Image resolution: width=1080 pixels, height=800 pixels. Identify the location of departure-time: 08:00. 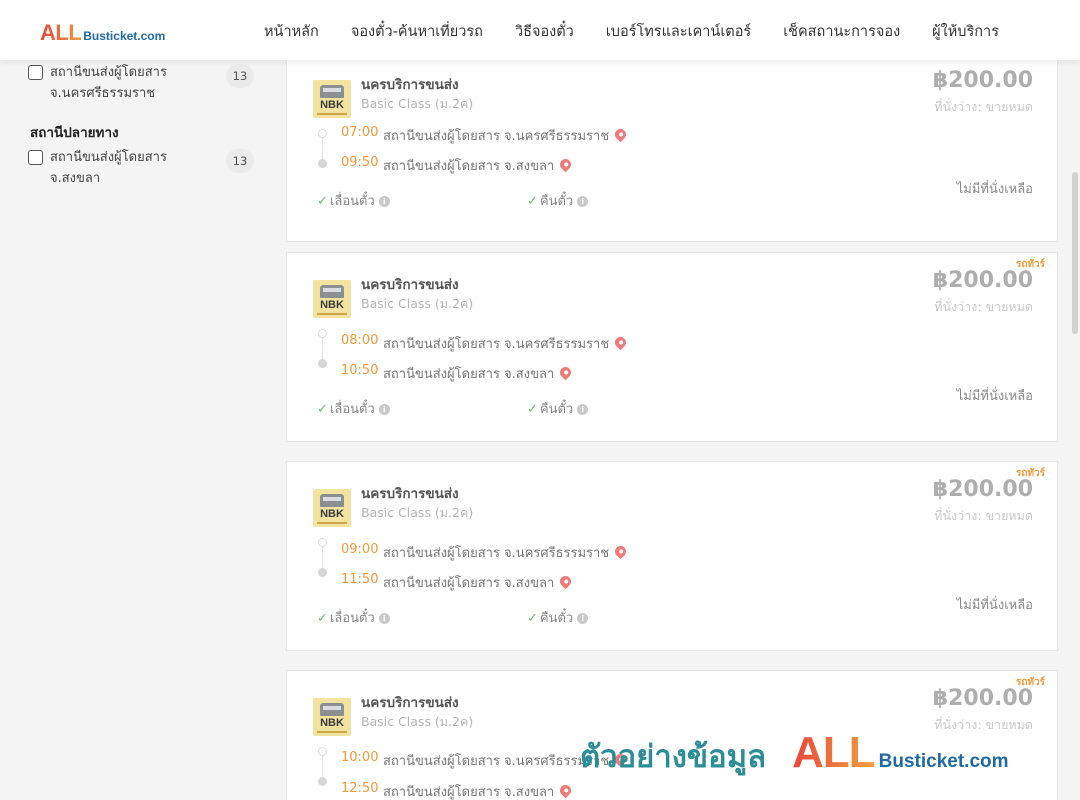
(360, 340).